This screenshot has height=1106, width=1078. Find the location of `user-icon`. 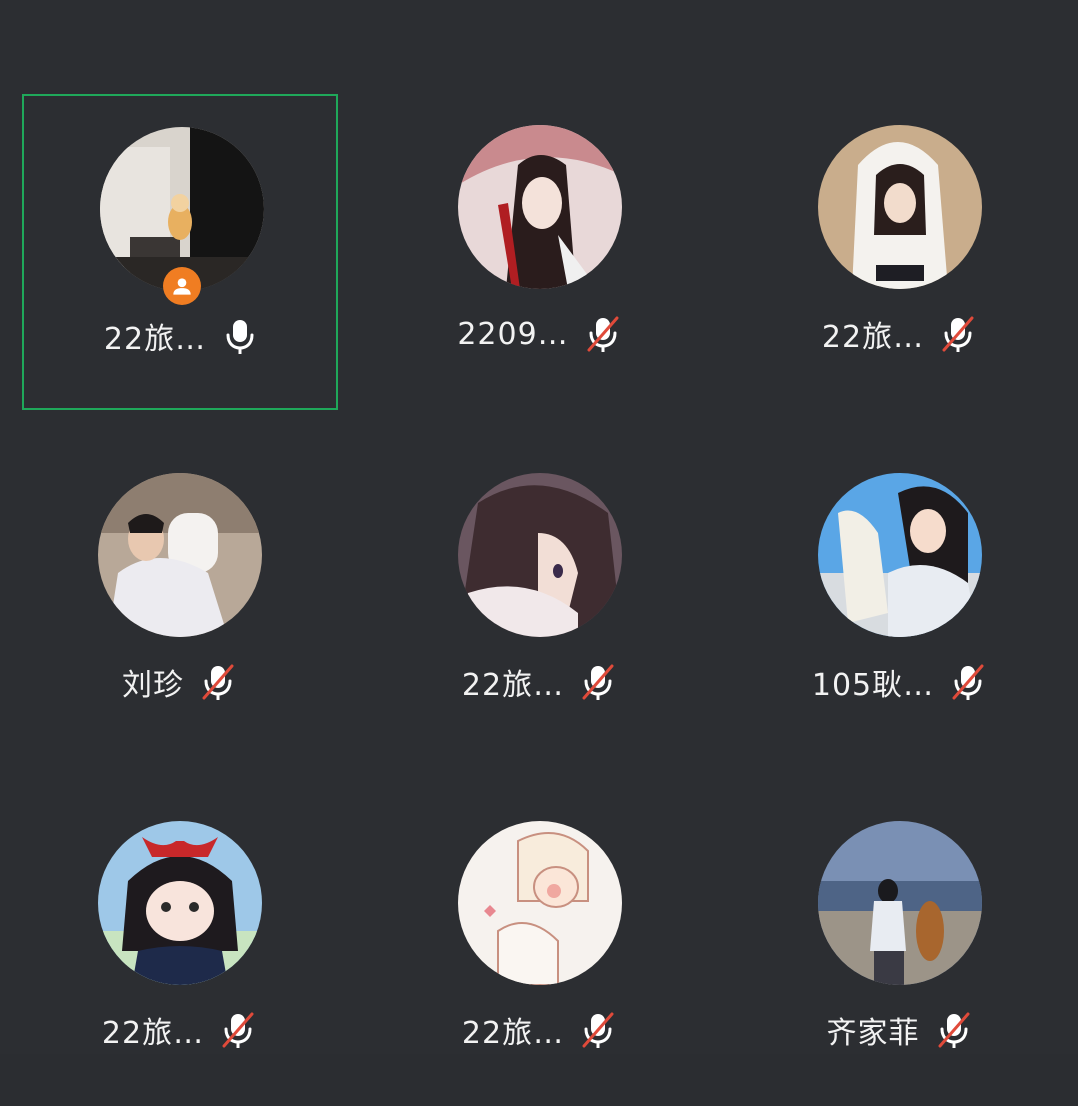

user-icon is located at coordinates (182, 286).